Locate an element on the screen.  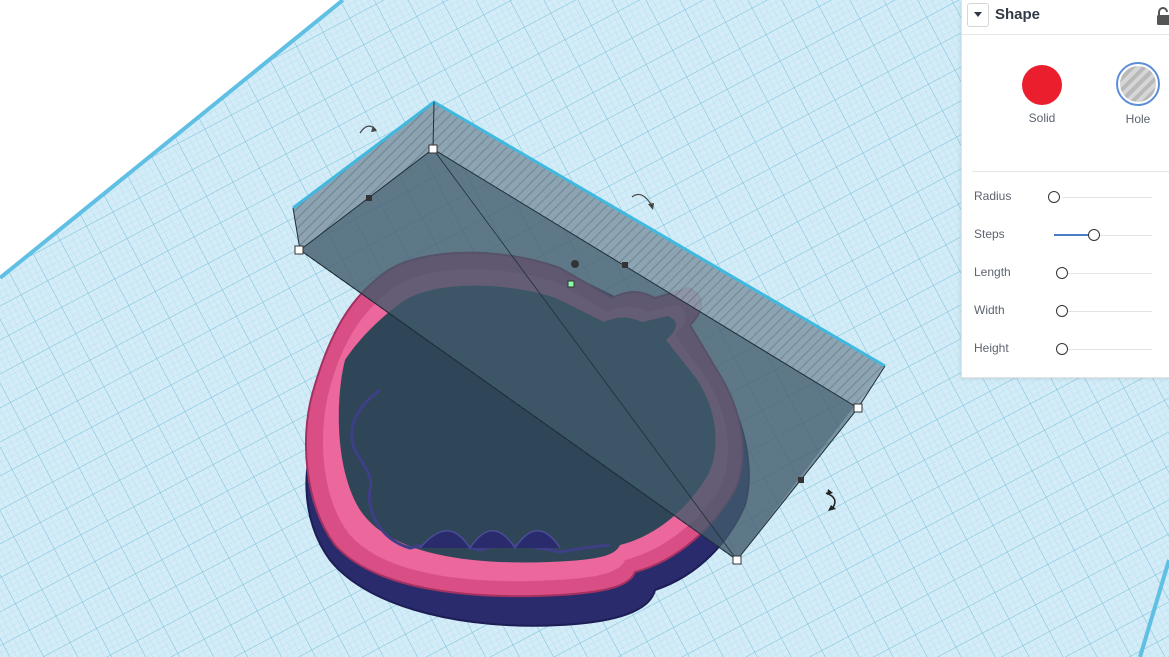
height-handle is located at coordinates (571, 284).